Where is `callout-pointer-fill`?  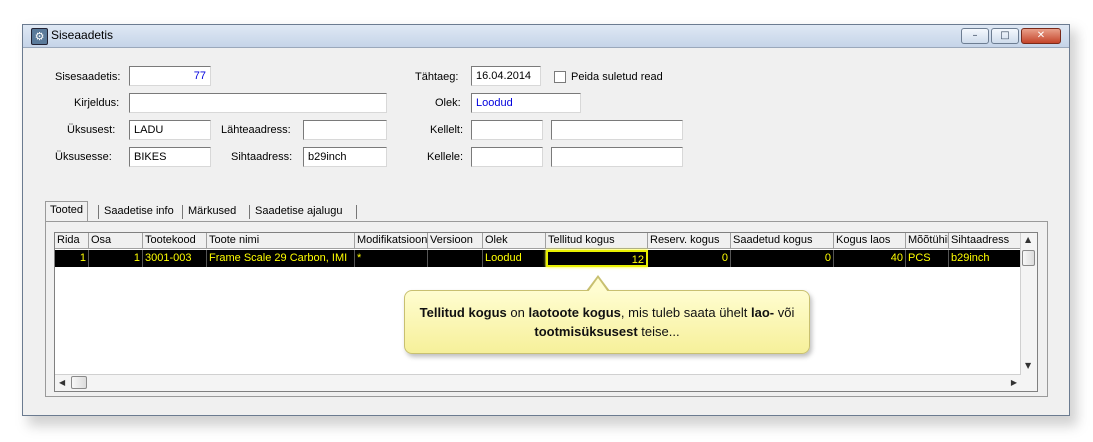 callout-pointer-fill is located at coordinates (598, 285).